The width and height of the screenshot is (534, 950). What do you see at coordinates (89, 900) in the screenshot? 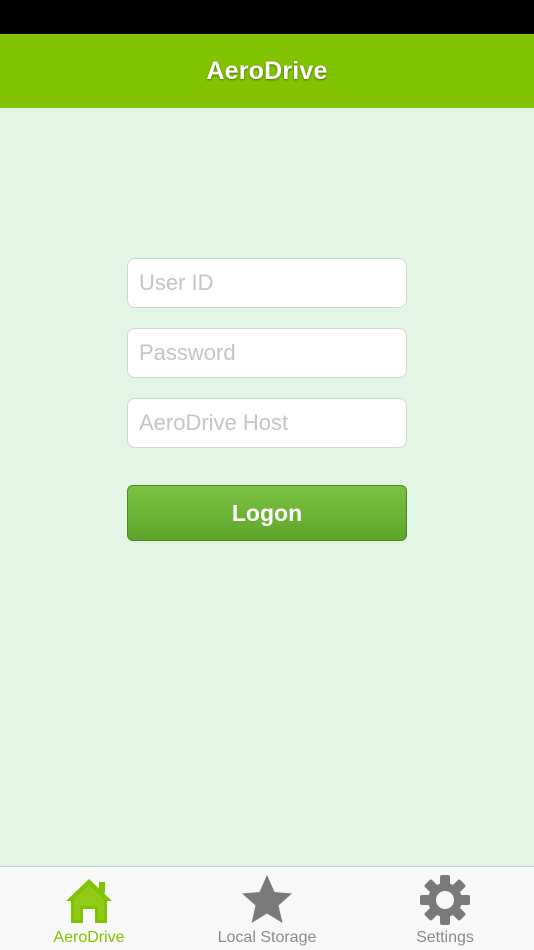
I see `home-icon` at bounding box center [89, 900].